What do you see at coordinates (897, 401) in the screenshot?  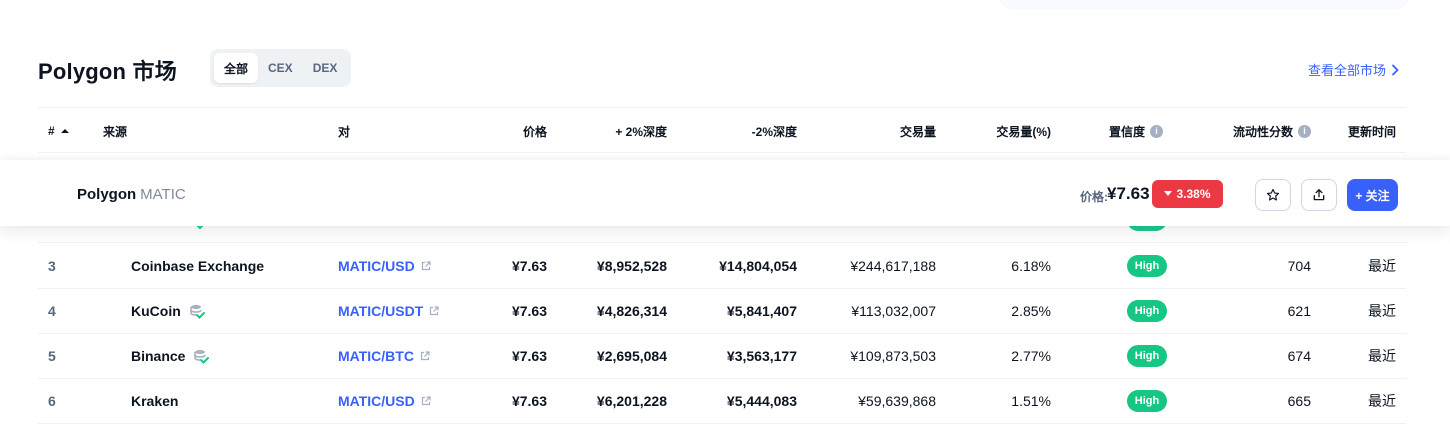 I see `row-volume: ¥59,639,868` at bounding box center [897, 401].